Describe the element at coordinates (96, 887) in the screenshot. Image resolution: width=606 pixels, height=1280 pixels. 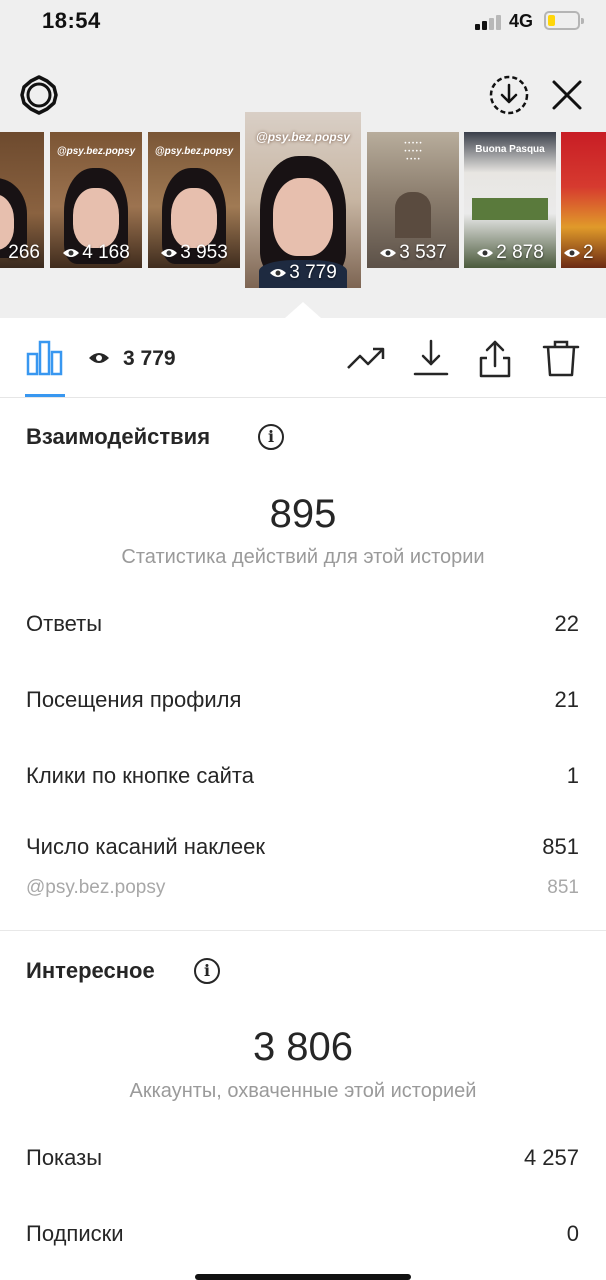
I see `sticker-label: @psy.bez.popsy` at that location.